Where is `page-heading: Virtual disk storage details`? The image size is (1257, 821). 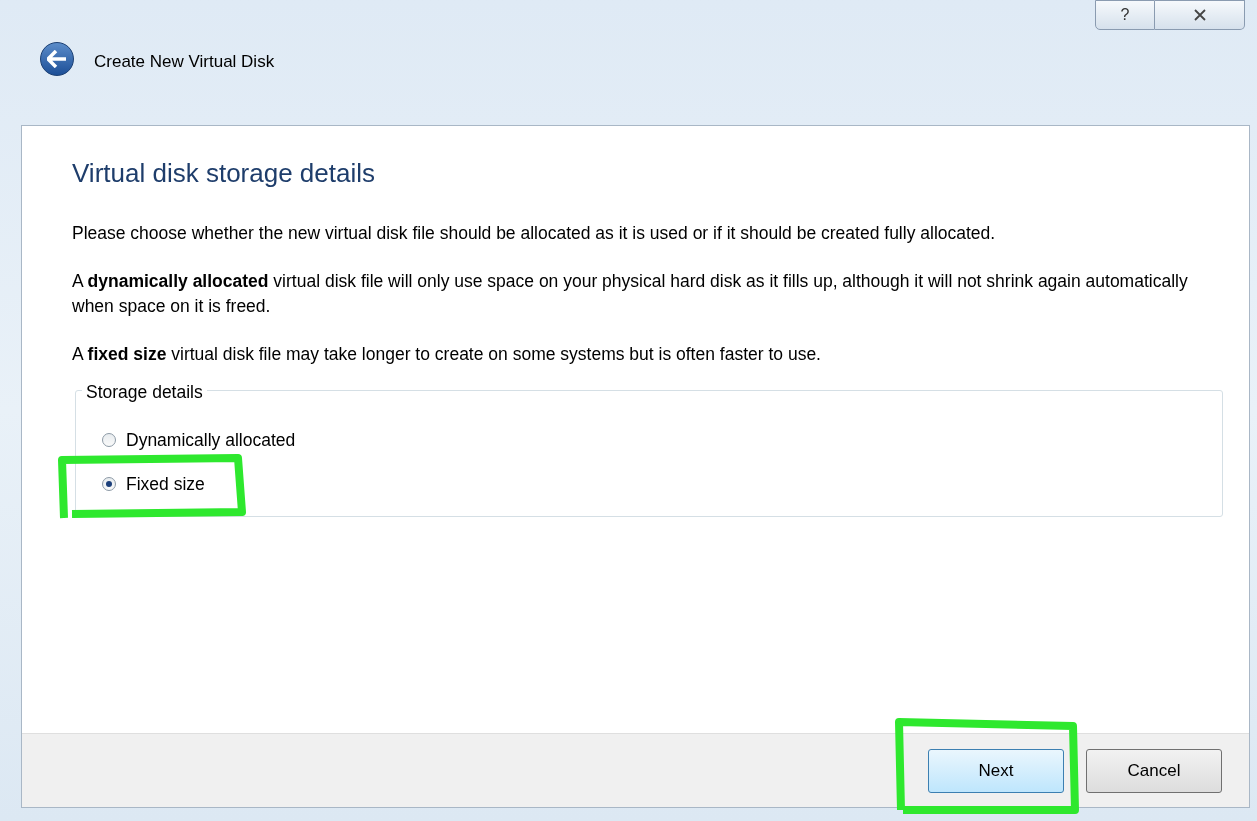
page-heading: Virtual disk storage details is located at coordinates (224, 173).